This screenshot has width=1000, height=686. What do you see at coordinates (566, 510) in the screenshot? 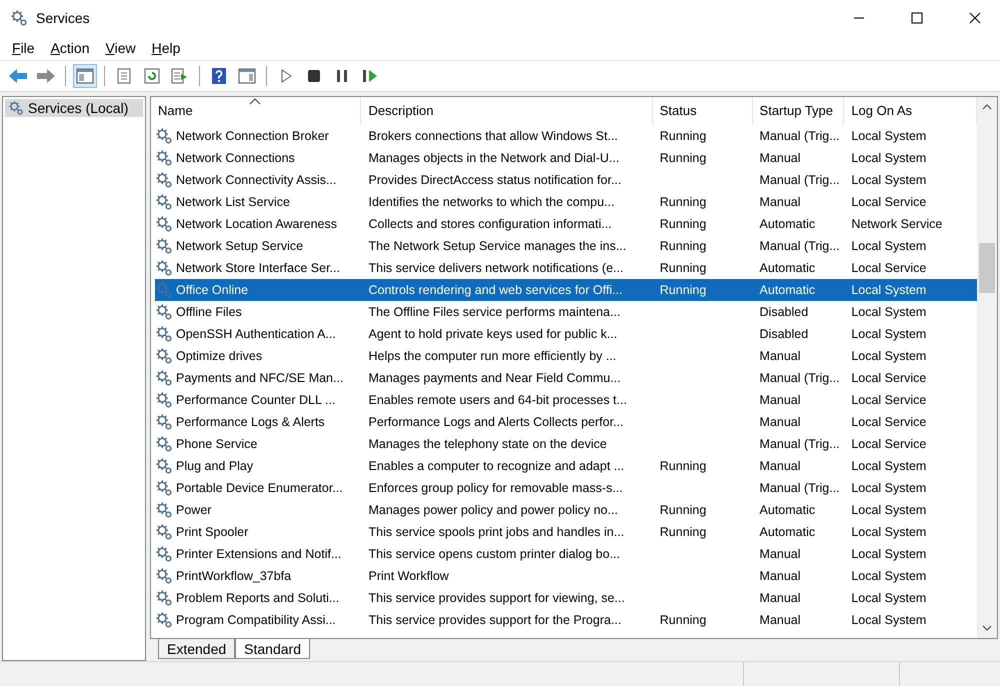
I see `table-row: Power Manages power policy and power policy no... Running Automatic Local System` at bounding box center [566, 510].